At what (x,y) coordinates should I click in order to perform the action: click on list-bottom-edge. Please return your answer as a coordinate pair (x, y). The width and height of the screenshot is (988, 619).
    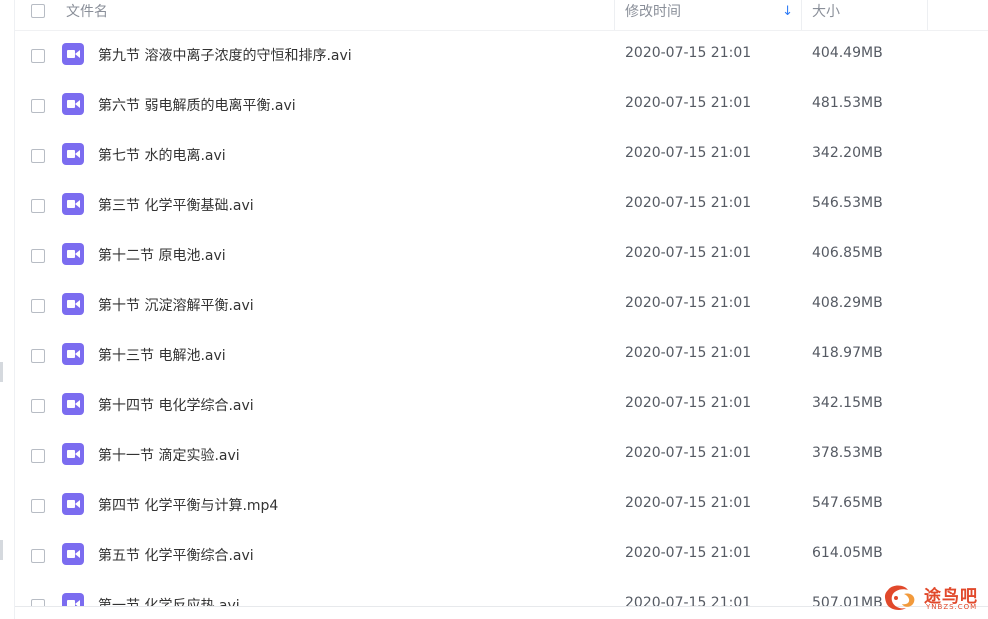
    Looking at the image, I should click on (501, 612).